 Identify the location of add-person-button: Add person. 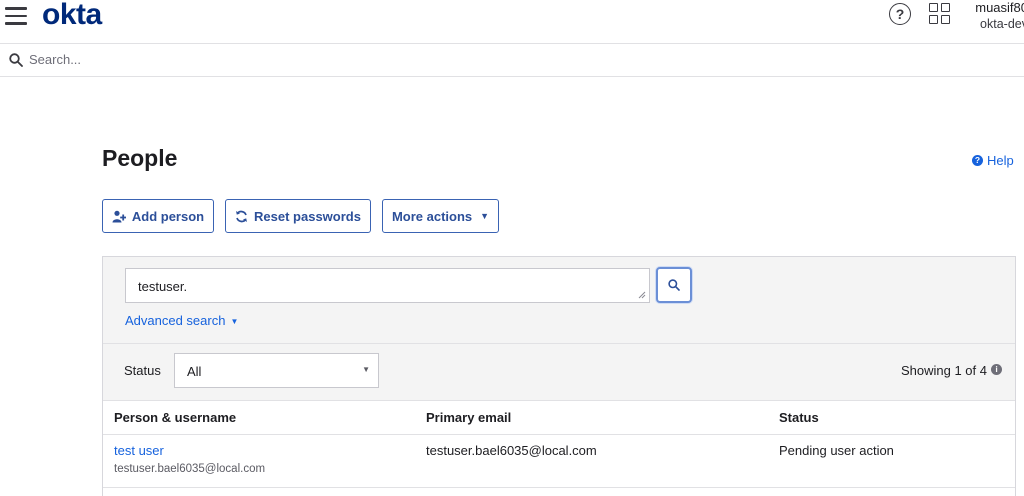
(158, 216).